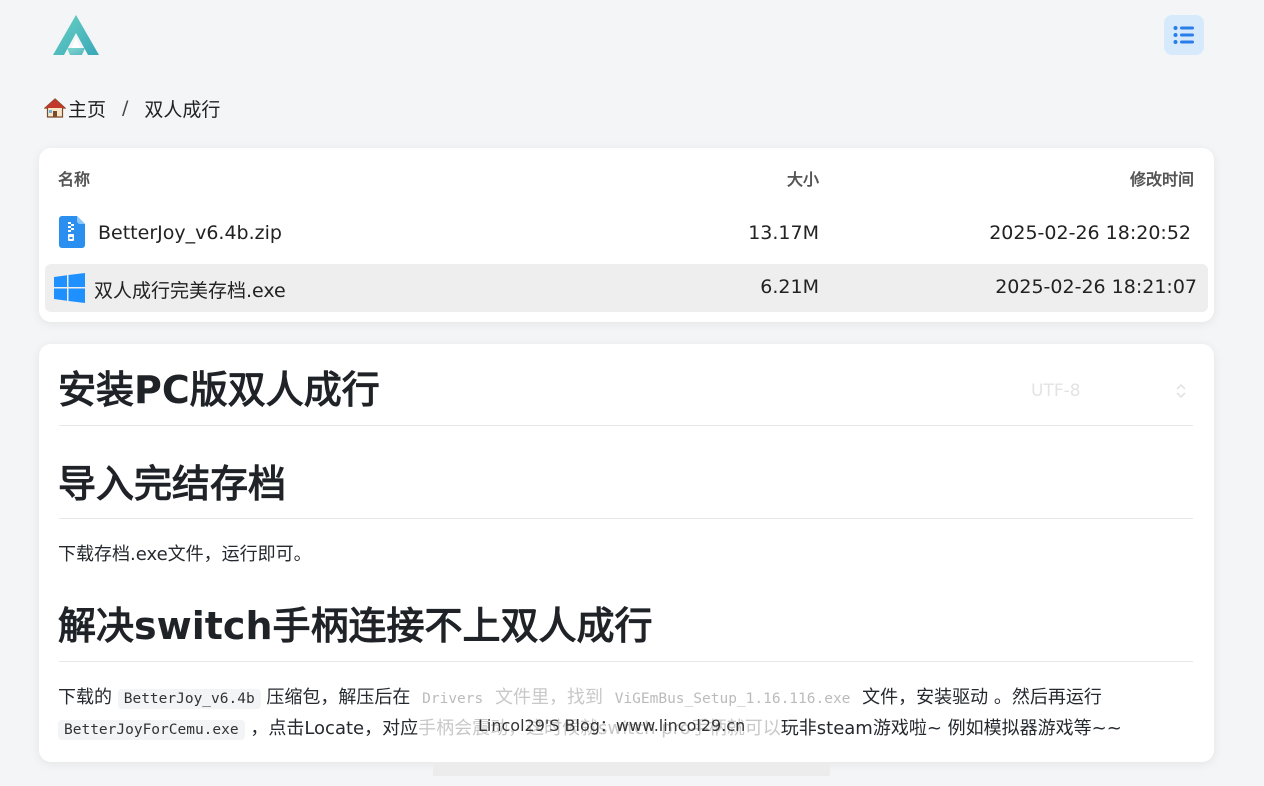  Describe the element at coordinates (626, 288) in the screenshot. I see `file-row: 双人成行完美存档.exe 6.21M 2025-02-26 18:21:07` at that location.